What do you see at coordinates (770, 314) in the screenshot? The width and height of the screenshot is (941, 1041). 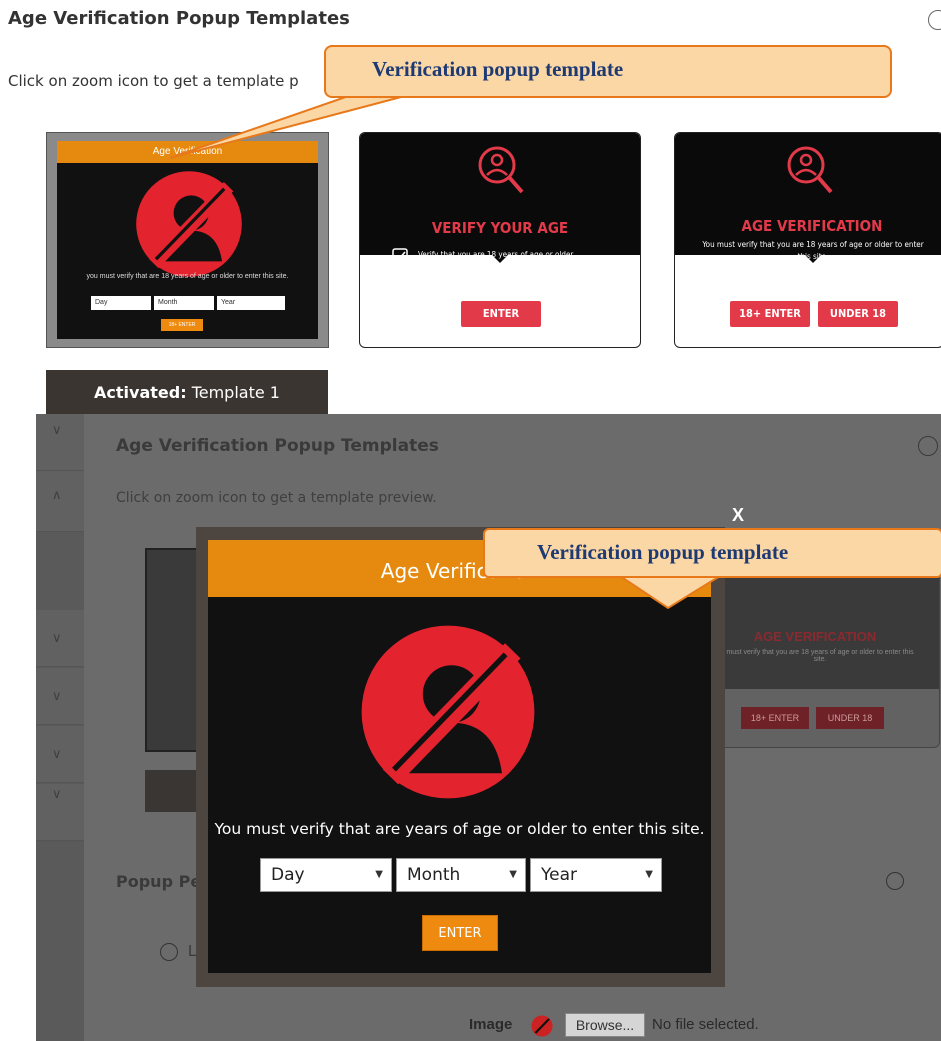 I see `template-3-enter-button: 18+ ENTER` at bounding box center [770, 314].